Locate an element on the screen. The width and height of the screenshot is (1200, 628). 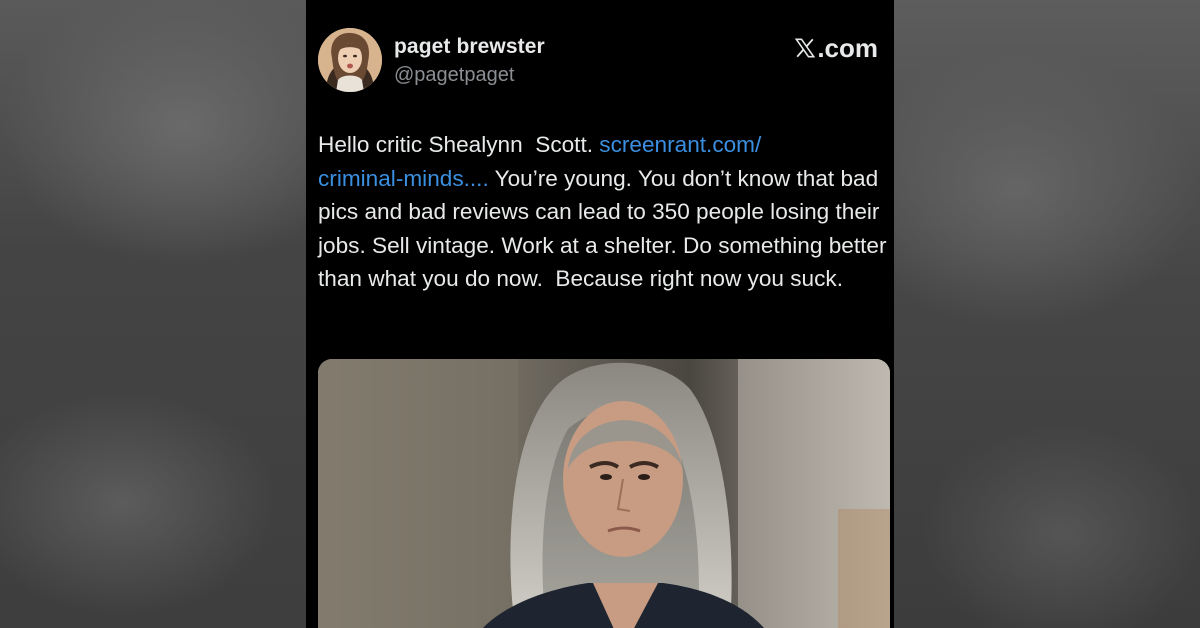
avatar-photo is located at coordinates (350, 60).